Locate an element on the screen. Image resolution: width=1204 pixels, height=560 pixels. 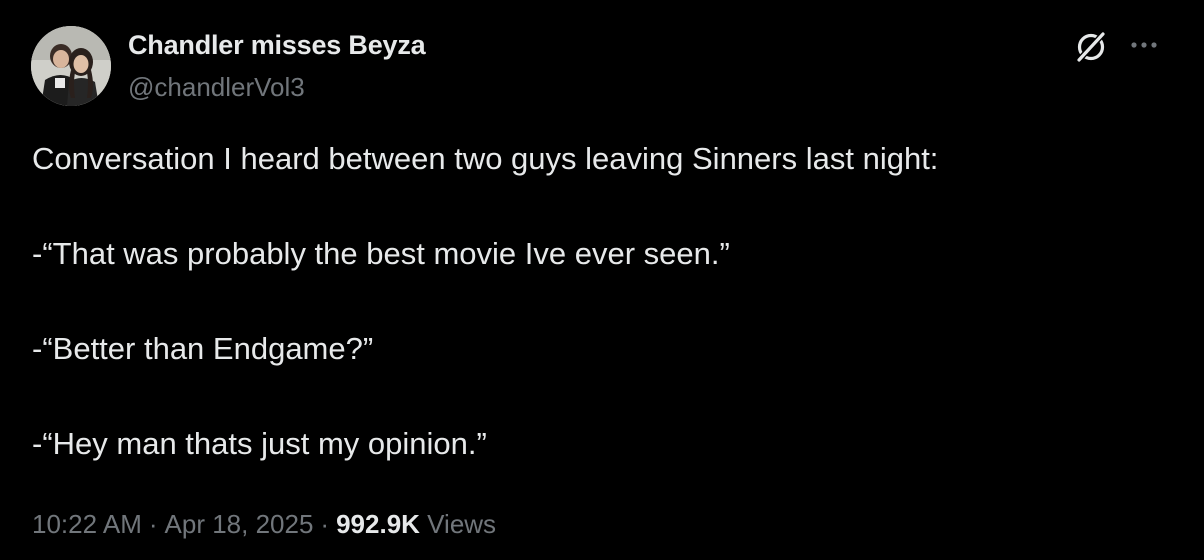
avatar is located at coordinates (71, 66).